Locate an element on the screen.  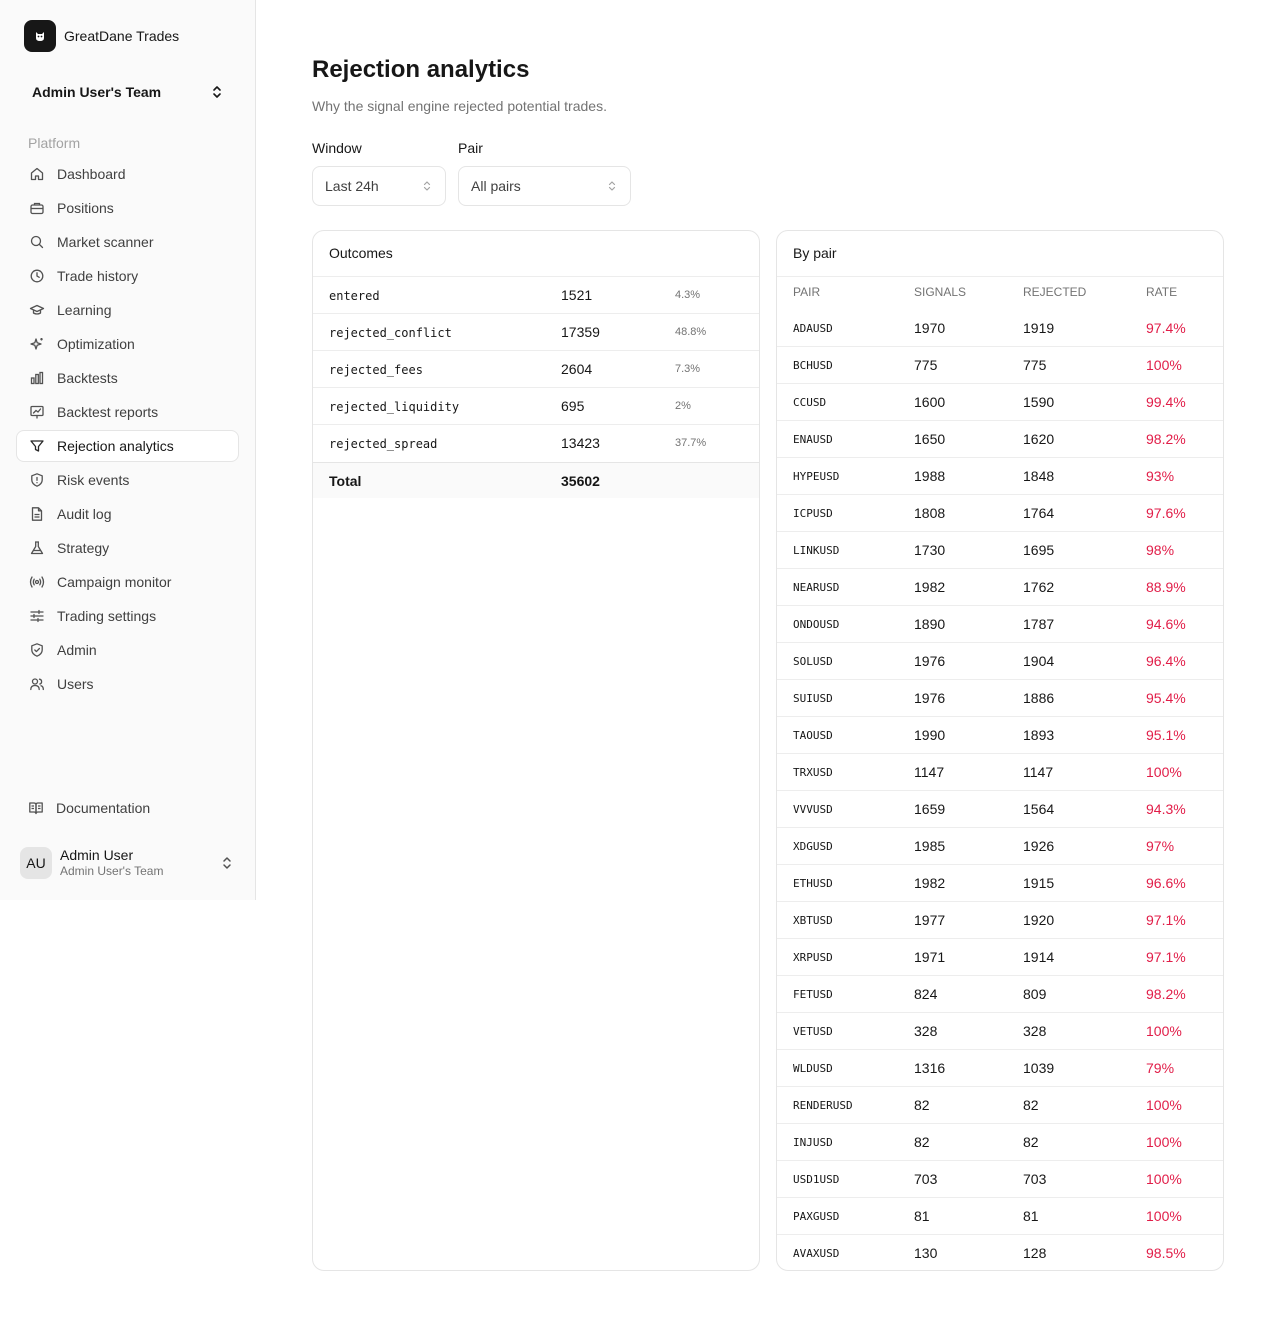
brand: GreatDane Trades is located at coordinates (101, 36).